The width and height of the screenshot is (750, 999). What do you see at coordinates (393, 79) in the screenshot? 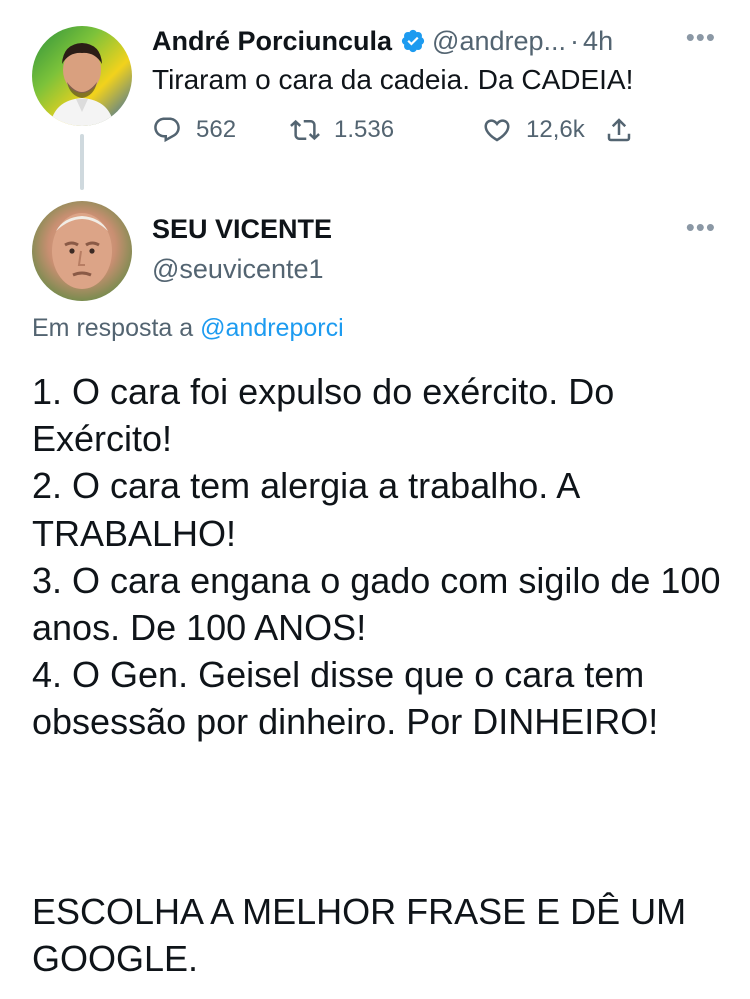
I see `parent-tweet-text: Tiraram o cara da cadeia. Da CADEIA!` at bounding box center [393, 79].